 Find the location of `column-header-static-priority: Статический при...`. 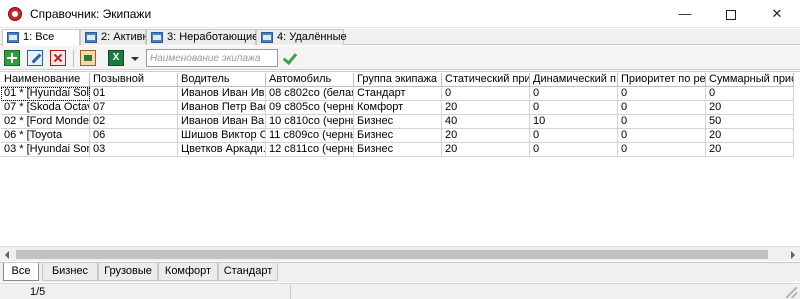

column-header-static-priority: Статический при... is located at coordinates (486, 80).